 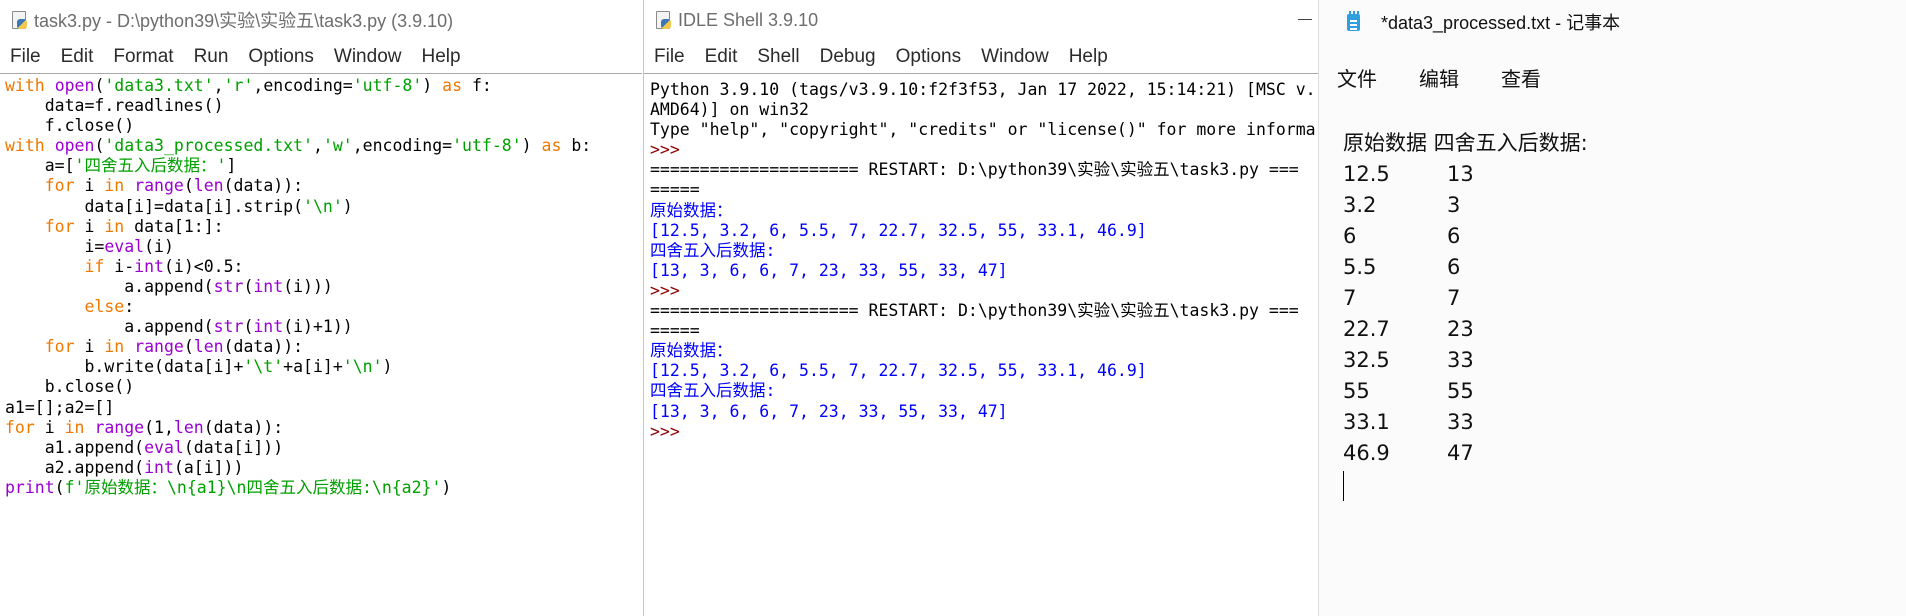 What do you see at coordinates (778, 57) in the screenshot?
I see `shell-menu-shell: Shell` at bounding box center [778, 57].